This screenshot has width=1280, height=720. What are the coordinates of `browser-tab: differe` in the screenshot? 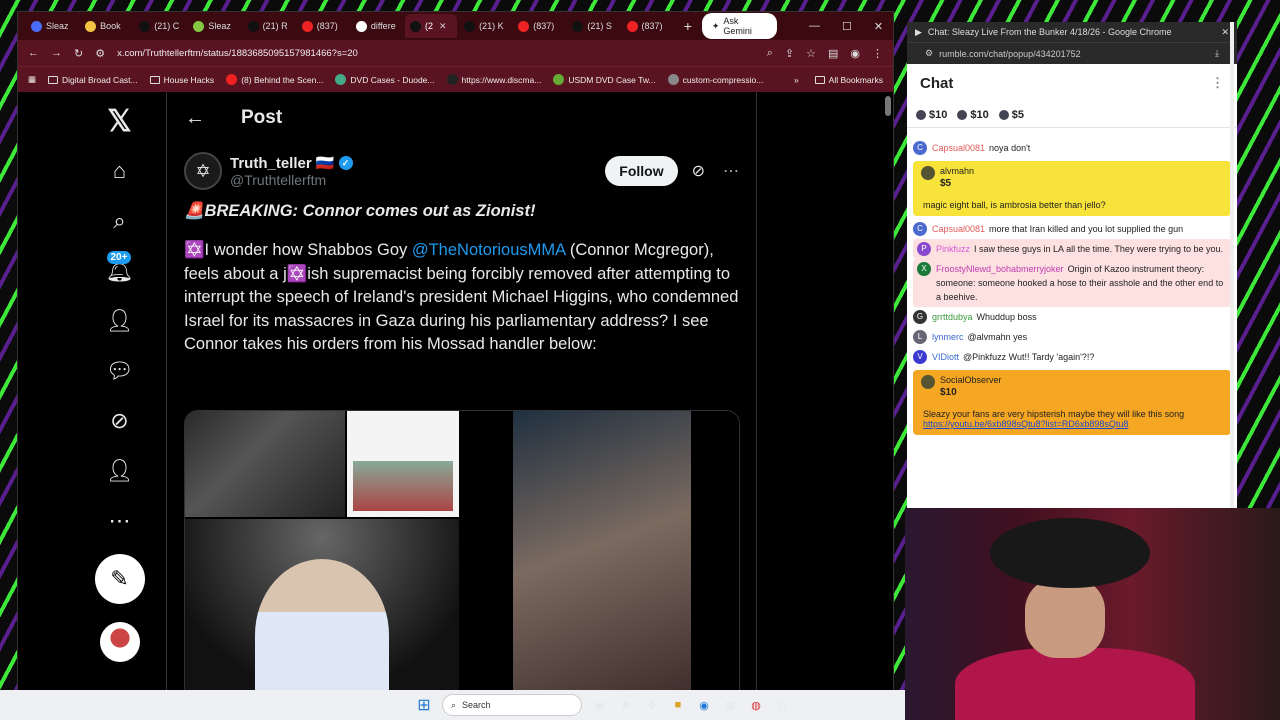 It's located at (377, 26).